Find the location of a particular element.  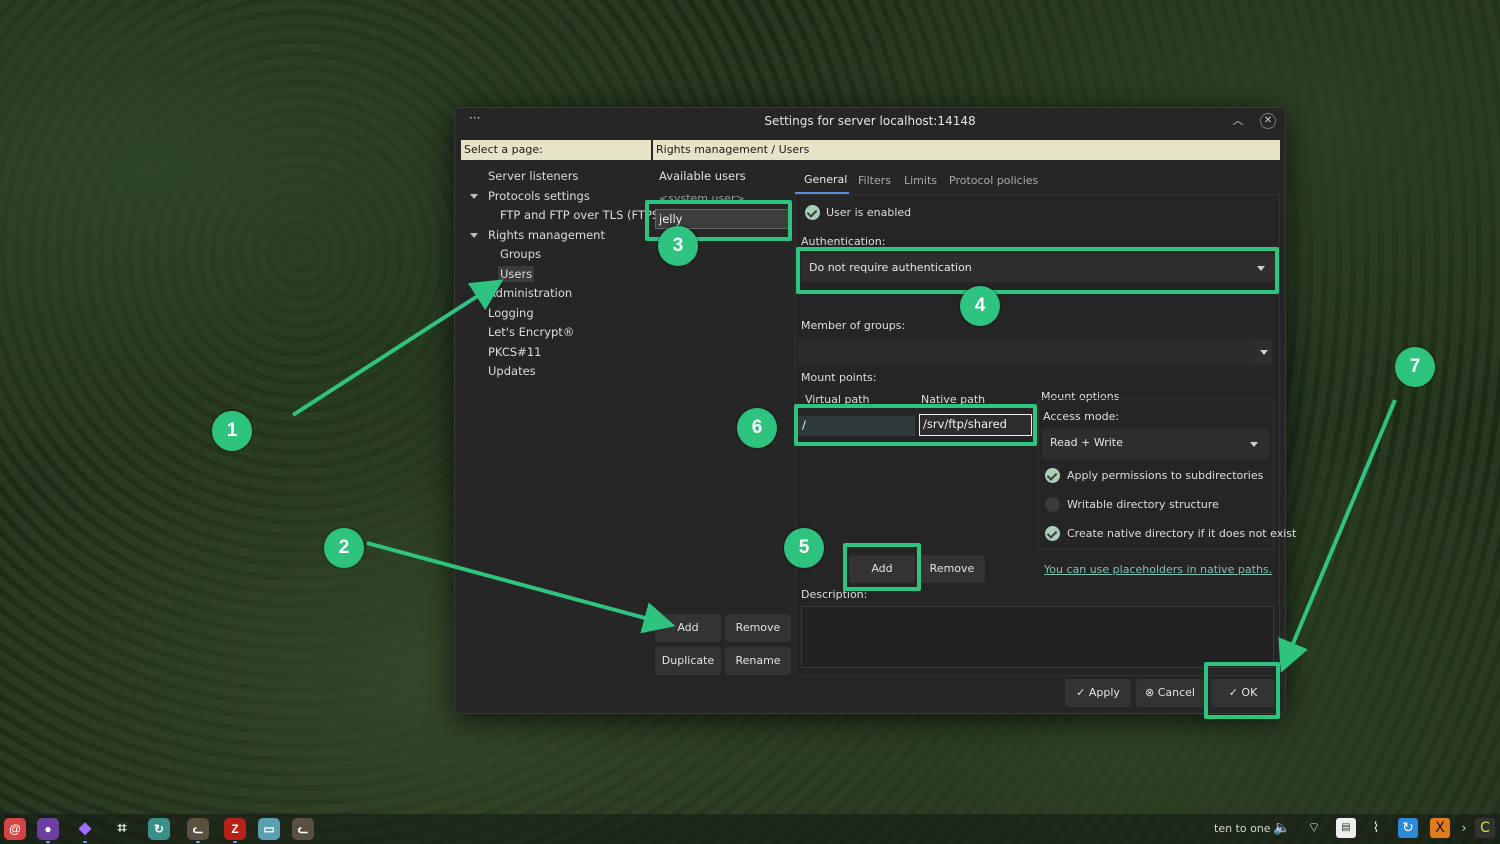

sync-icon: ↻ is located at coordinates (159, 829).